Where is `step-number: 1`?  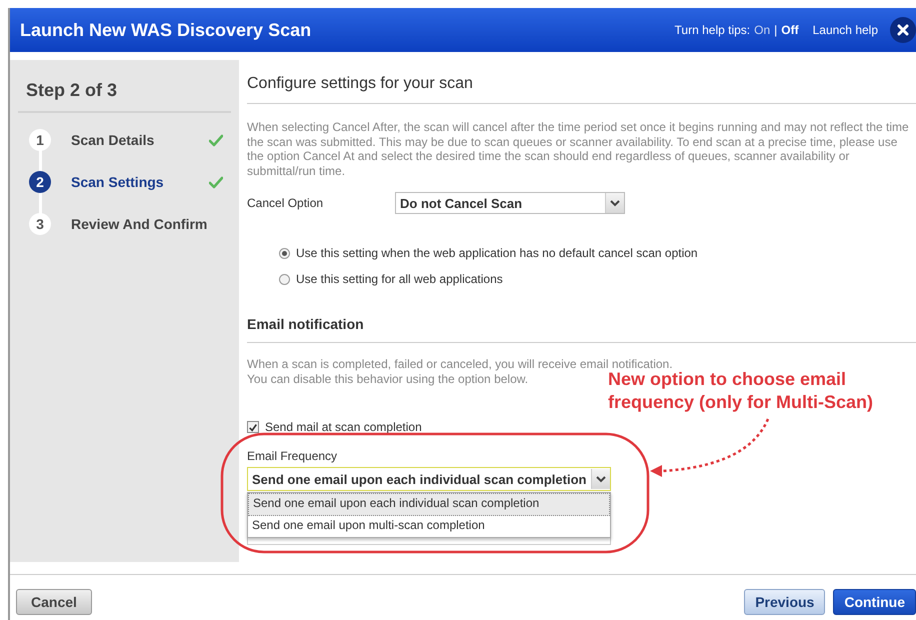 step-number: 1 is located at coordinates (40, 140).